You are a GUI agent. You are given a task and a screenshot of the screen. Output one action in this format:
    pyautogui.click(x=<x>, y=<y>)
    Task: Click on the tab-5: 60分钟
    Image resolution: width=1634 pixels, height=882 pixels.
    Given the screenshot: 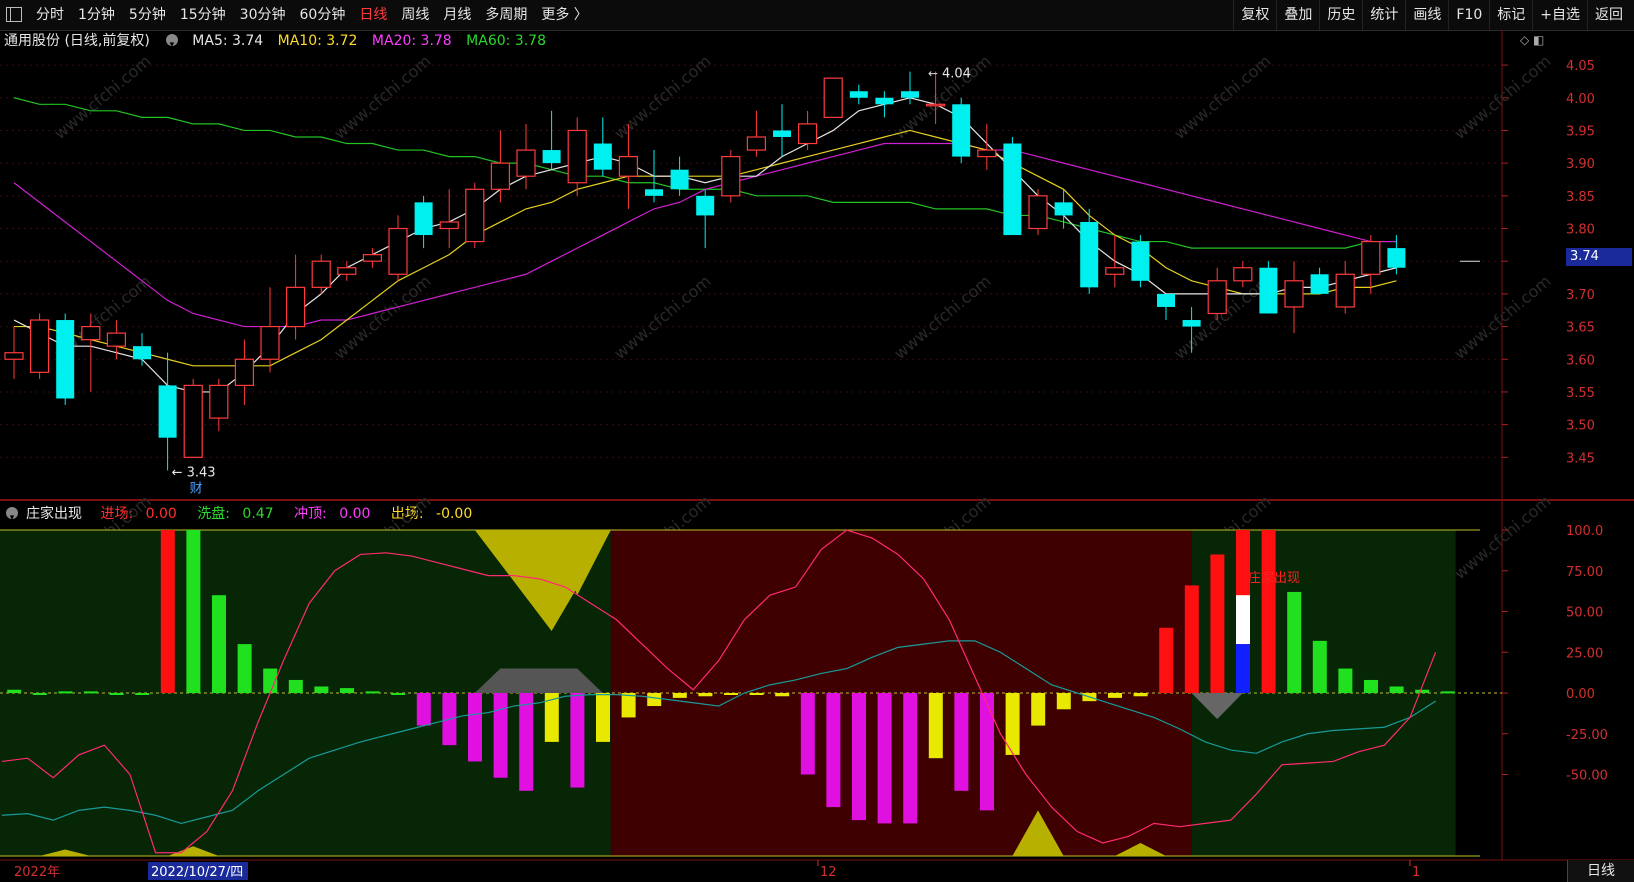 What is the action you would take?
    pyautogui.click(x=323, y=15)
    